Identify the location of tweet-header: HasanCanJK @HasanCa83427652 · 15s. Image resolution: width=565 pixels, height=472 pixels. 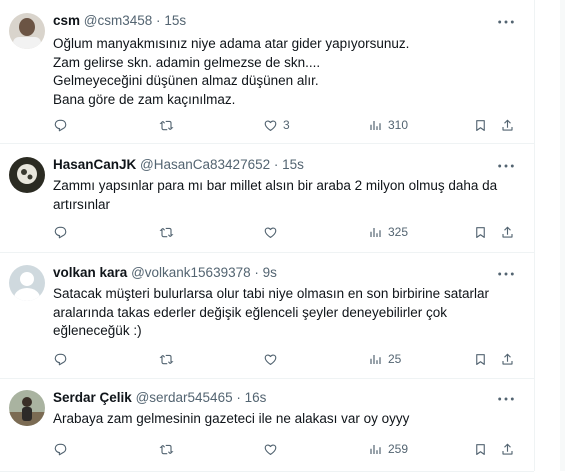
(178, 164).